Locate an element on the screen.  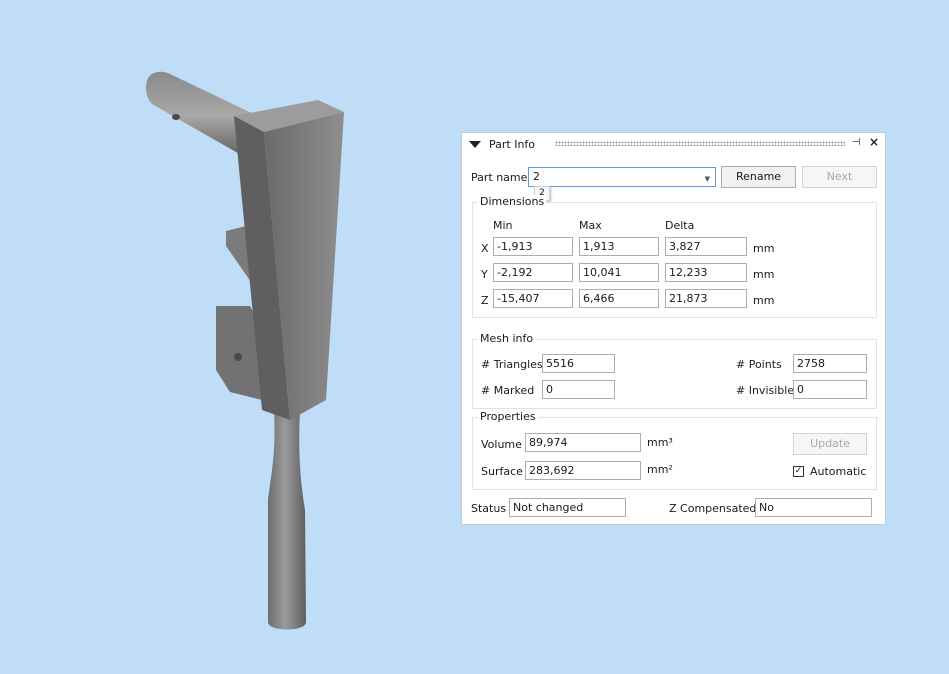
panel-titlebar: Part Info ⊣ × is located at coordinates (673, 144).